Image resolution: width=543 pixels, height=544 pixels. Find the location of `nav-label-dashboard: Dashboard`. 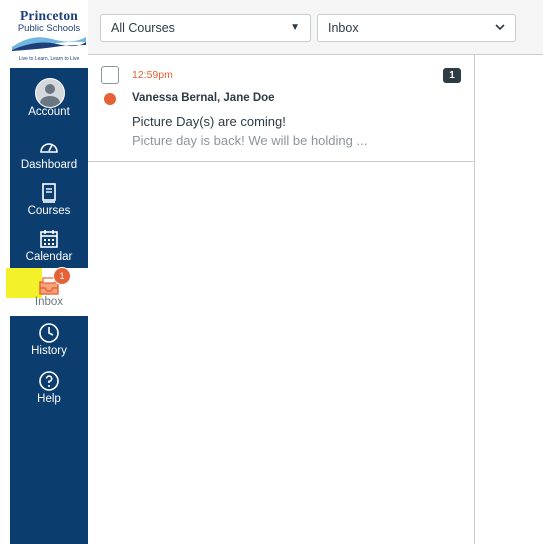

nav-label-dashboard: Dashboard is located at coordinates (49, 165).